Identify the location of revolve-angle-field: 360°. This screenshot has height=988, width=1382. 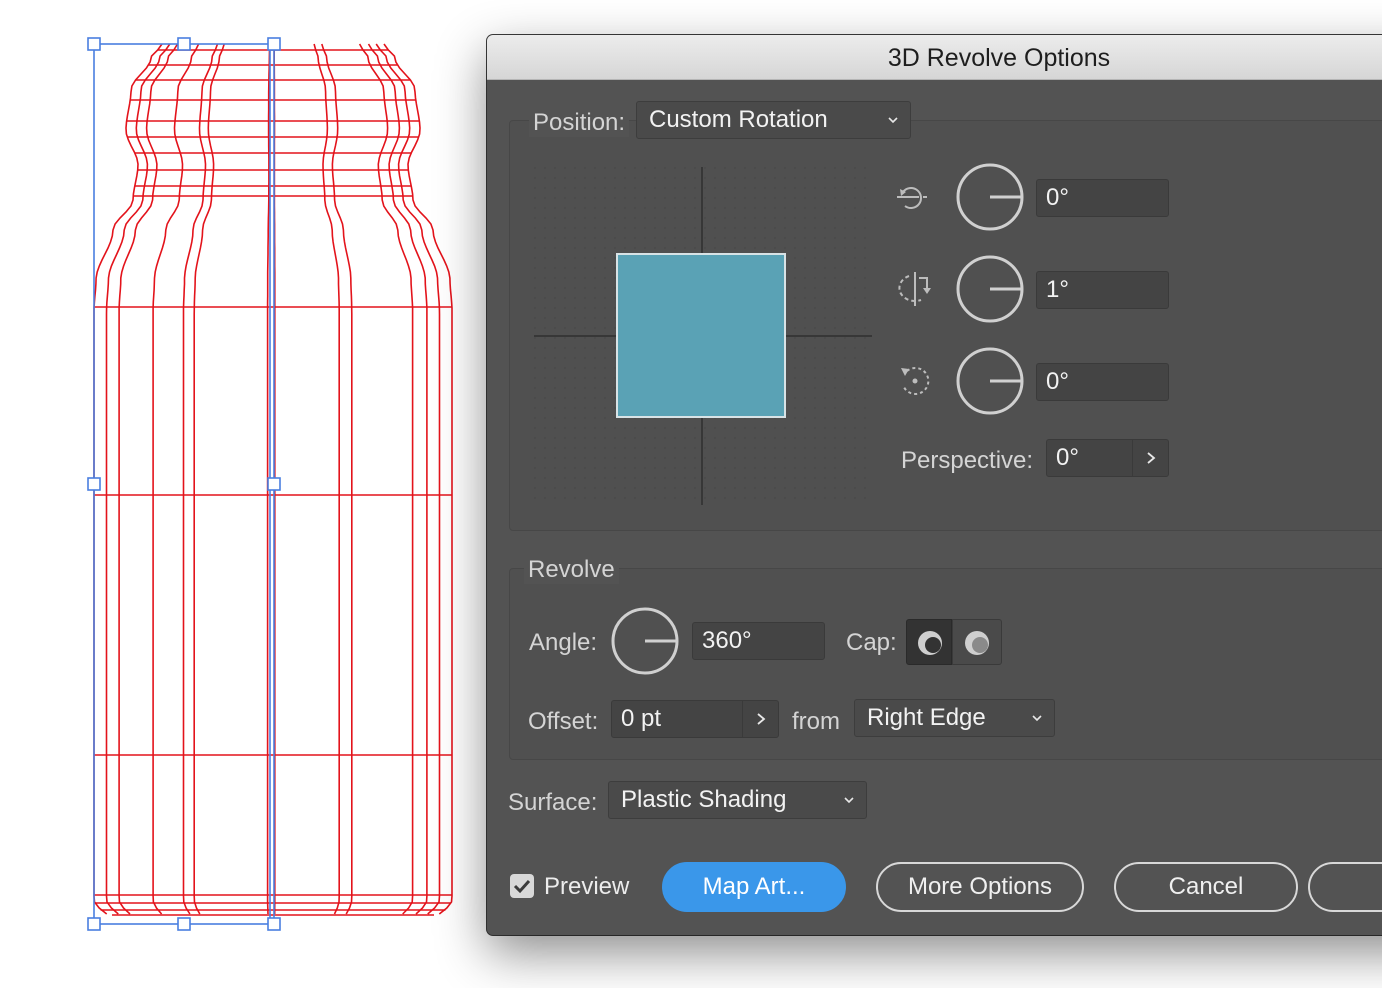
(758, 641).